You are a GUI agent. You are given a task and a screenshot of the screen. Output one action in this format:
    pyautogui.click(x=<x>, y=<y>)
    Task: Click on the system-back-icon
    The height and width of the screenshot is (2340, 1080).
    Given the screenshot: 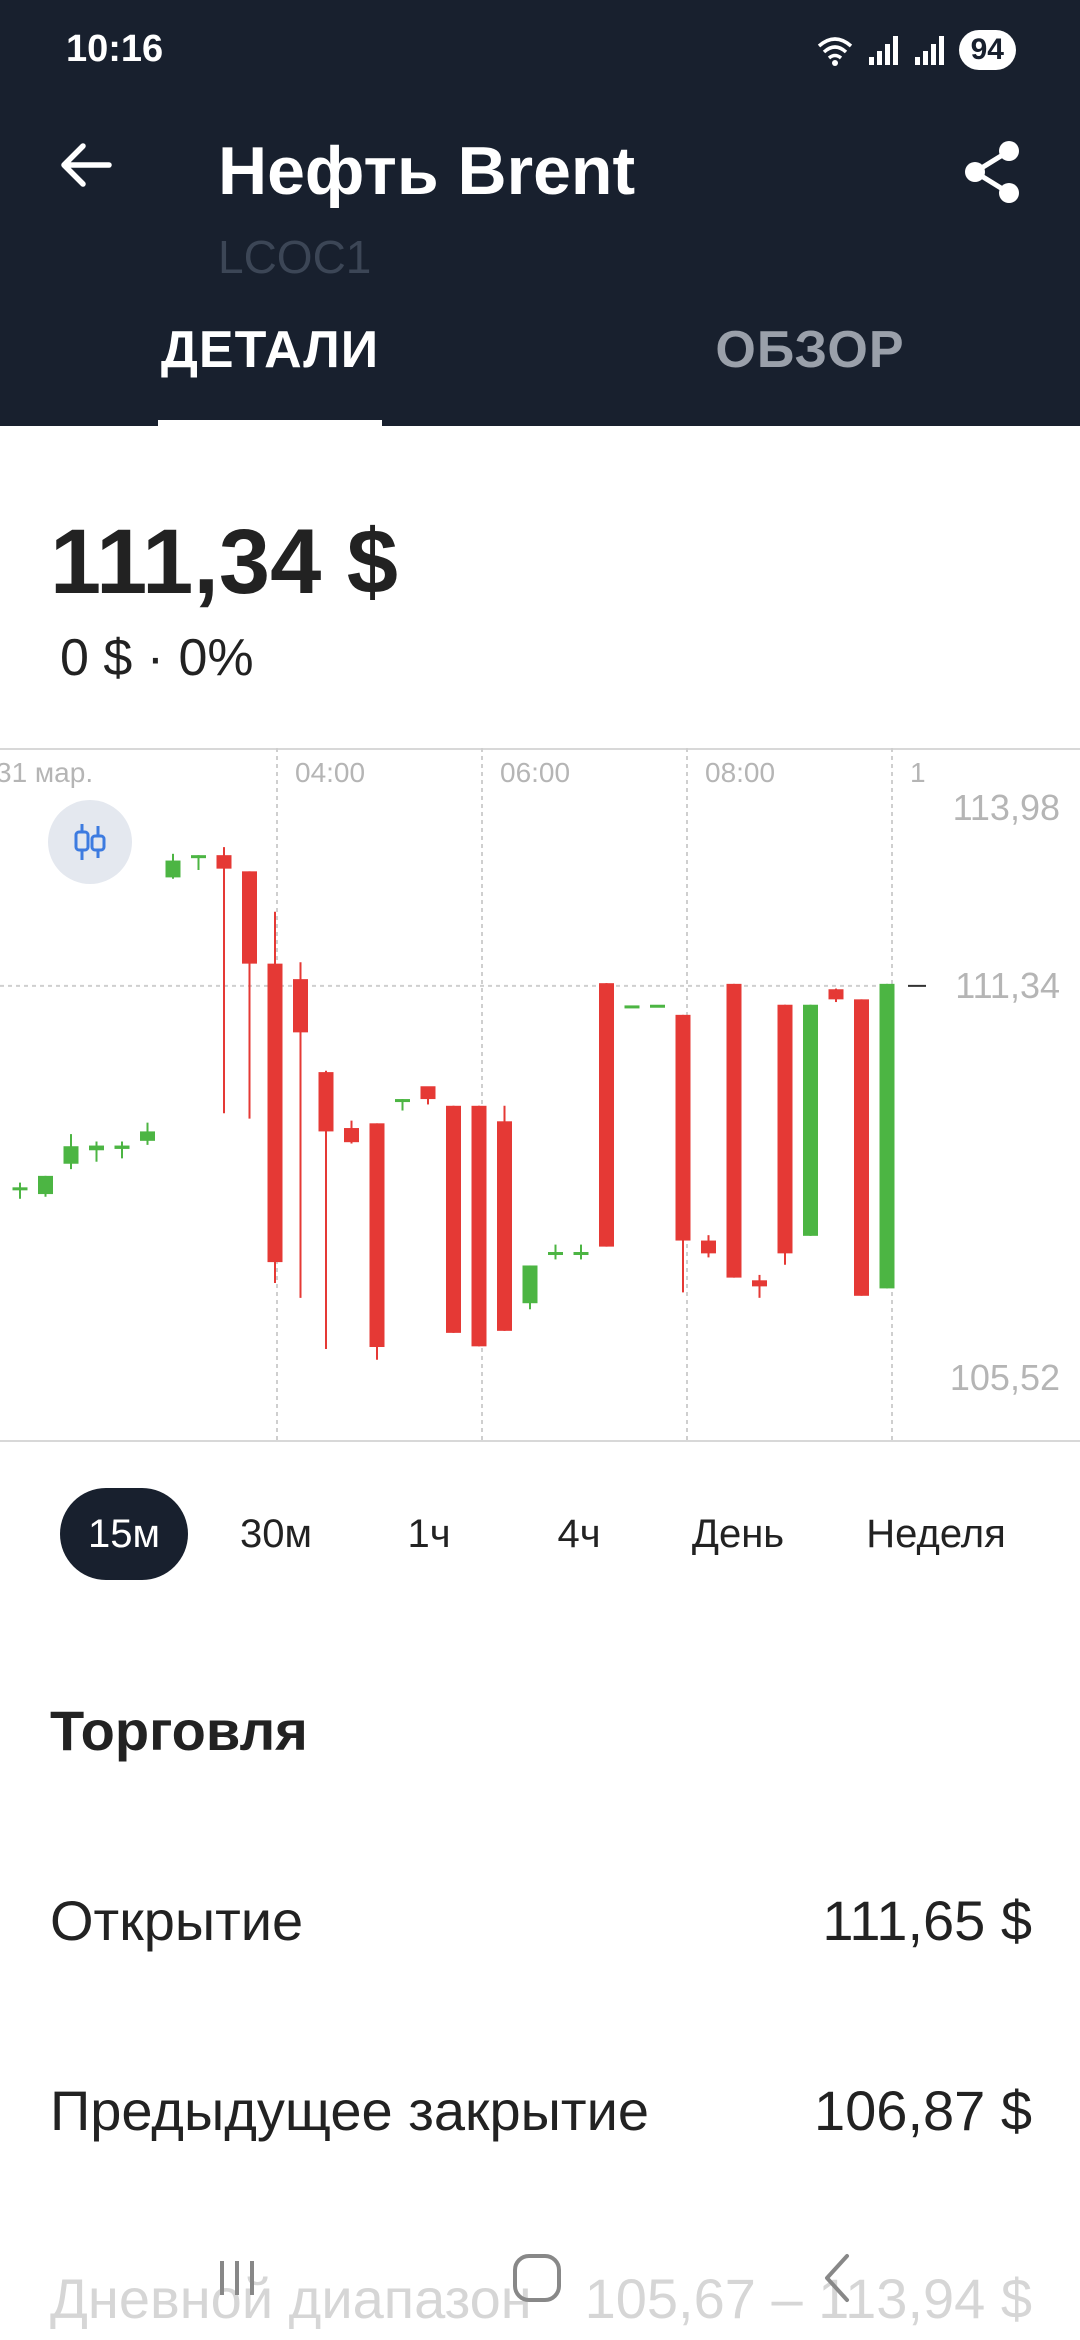 What is the action you would take?
    pyautogui.click(x=837, y=2278)
    